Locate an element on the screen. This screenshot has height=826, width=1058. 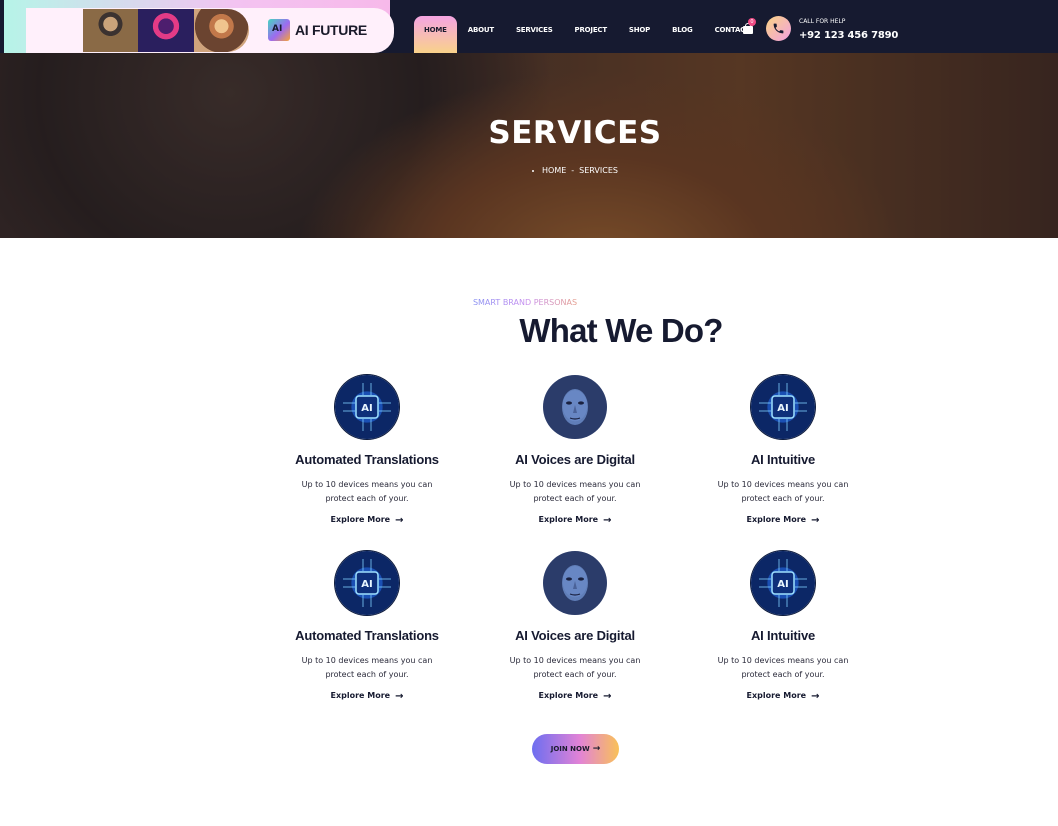
phone-icon is located at coordinates (778, 28).